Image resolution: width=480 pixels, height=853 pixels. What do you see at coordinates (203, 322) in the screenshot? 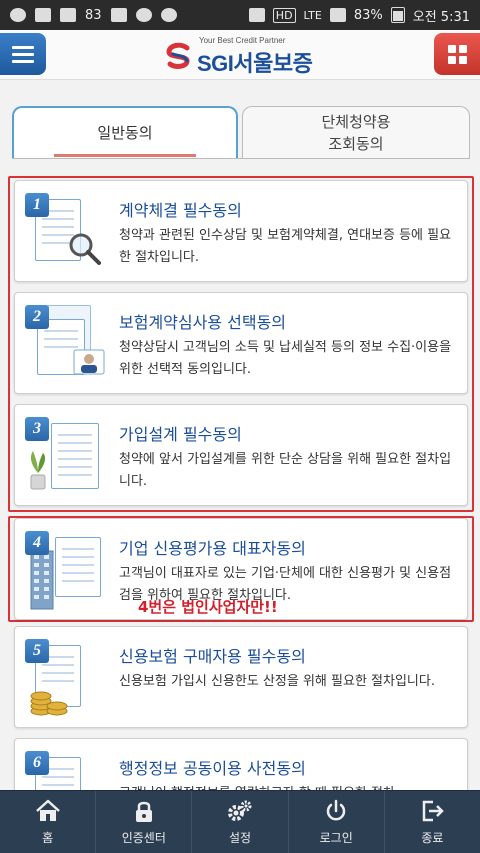
I see `item-title: 보험계약심사용 선택동의` at bounding box center [203, 322].